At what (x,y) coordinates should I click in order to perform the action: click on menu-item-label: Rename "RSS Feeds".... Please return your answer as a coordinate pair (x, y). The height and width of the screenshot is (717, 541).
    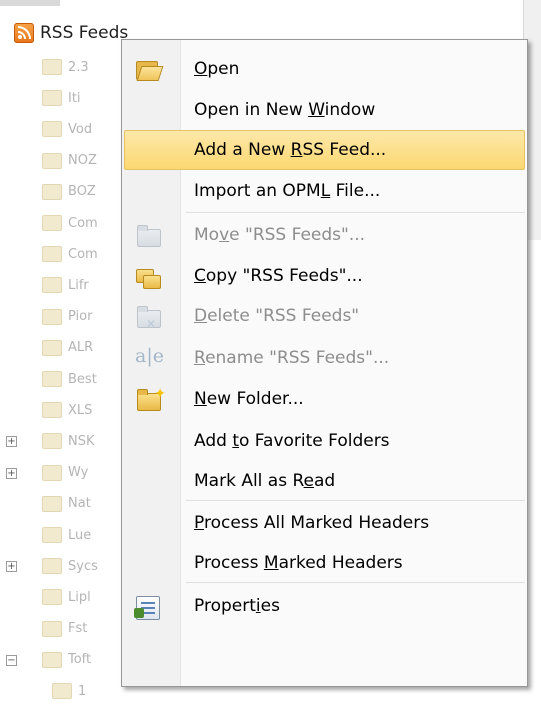
    Looking at the image, I should click on (292, 358).